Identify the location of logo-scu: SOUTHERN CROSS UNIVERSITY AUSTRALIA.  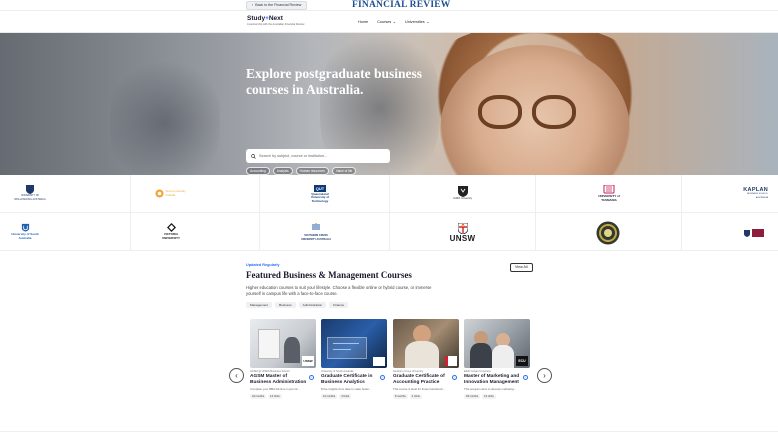
(316, 232).